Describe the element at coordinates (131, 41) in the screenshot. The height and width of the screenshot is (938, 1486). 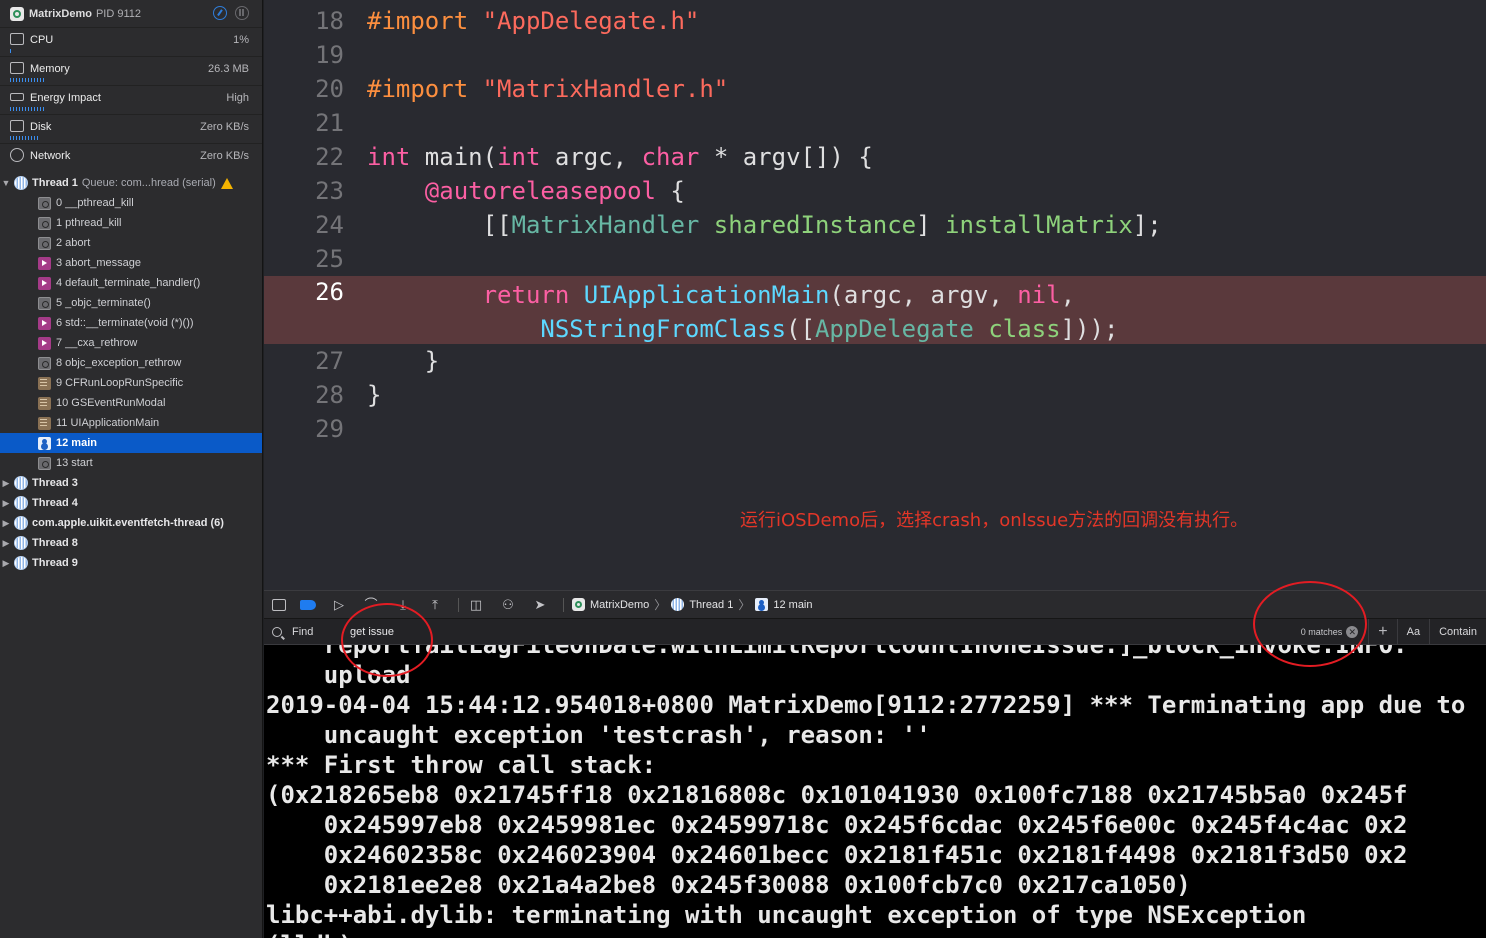
I see `gauge-cpu: CPU 1%` at that location.